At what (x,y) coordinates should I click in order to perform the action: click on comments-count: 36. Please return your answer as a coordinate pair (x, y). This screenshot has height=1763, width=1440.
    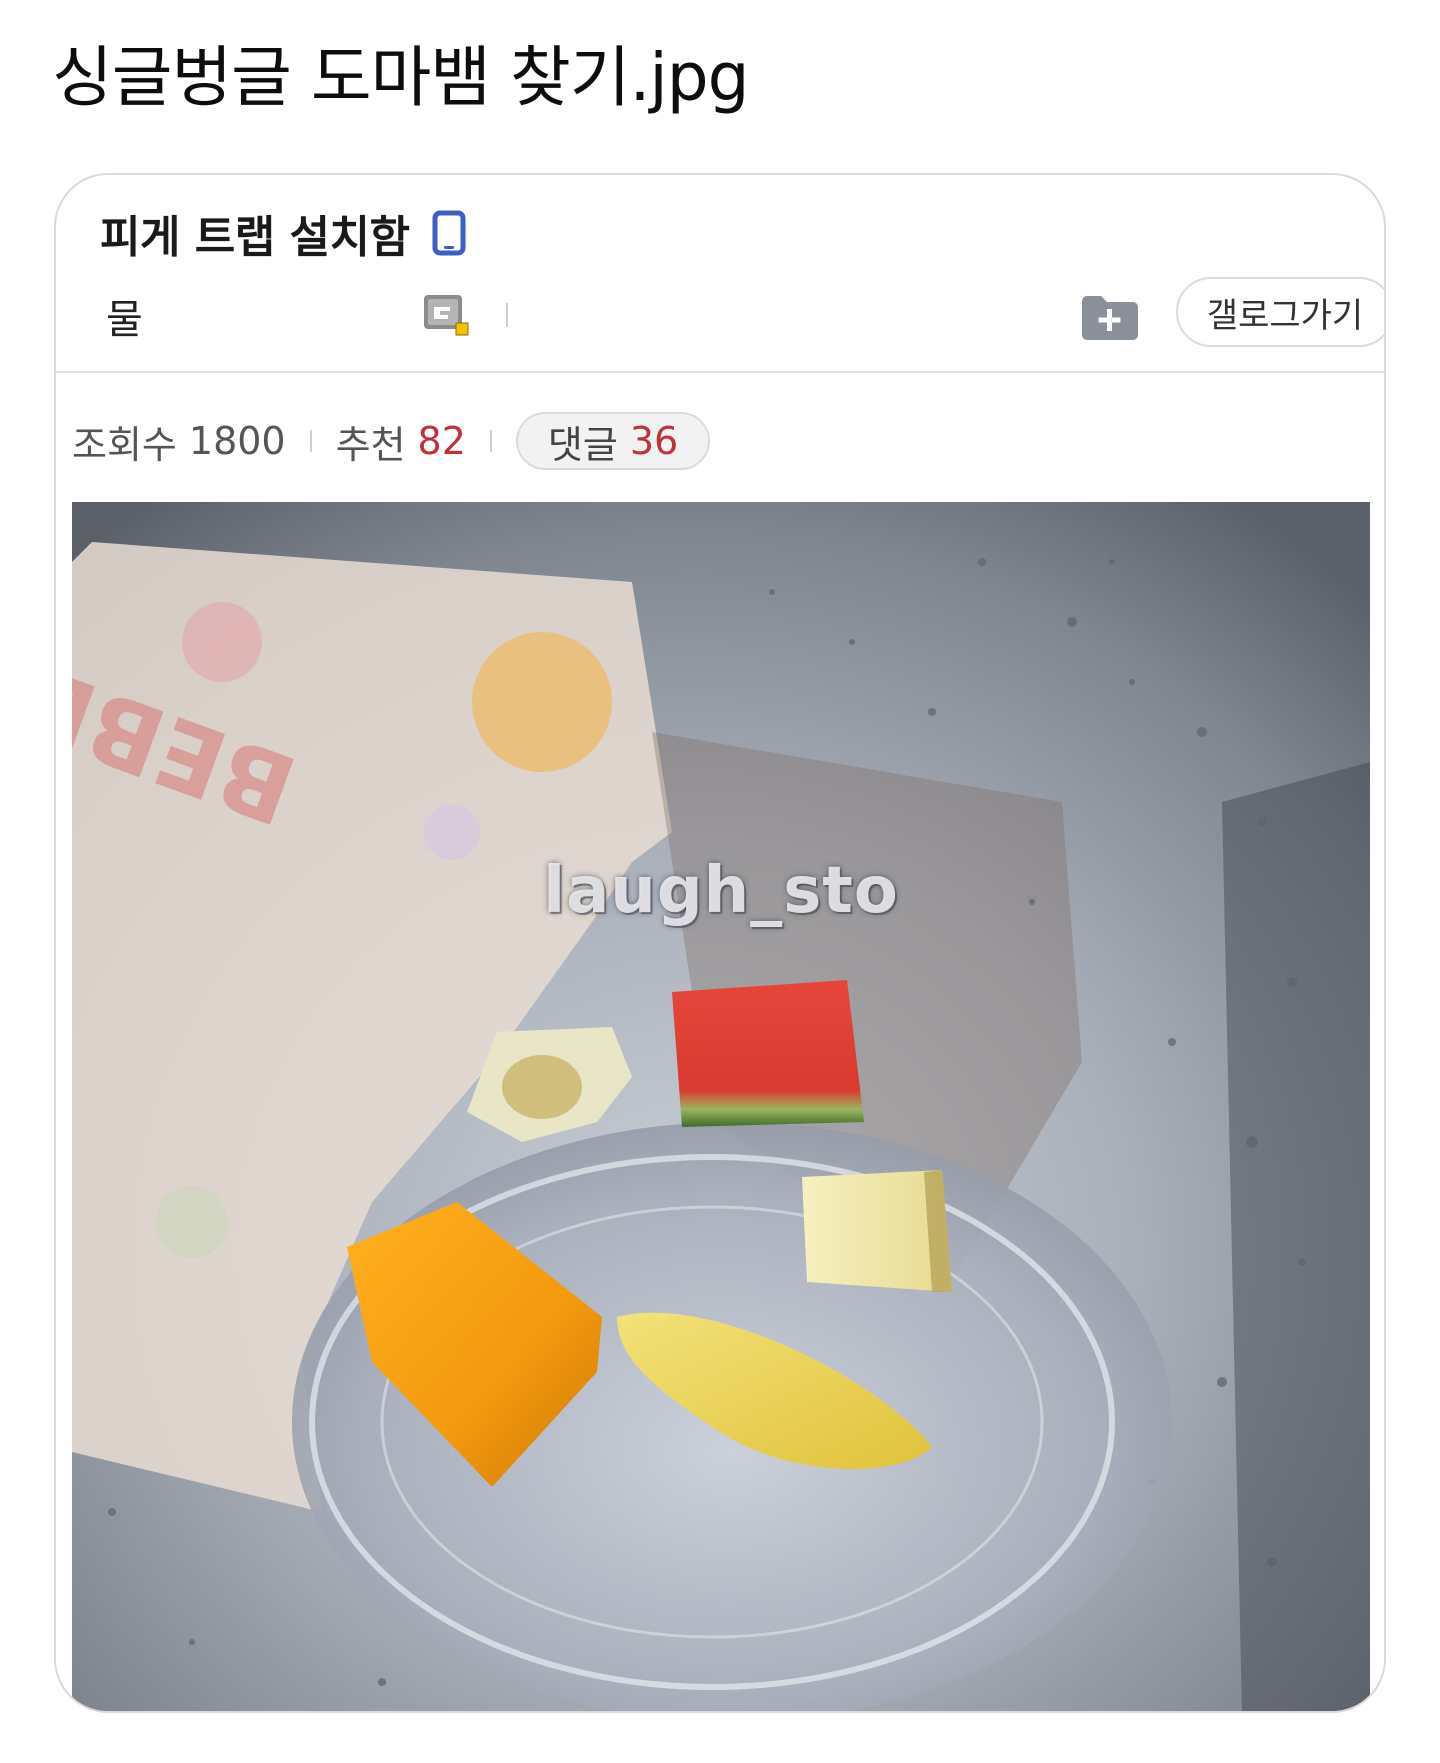
    Looking at the image, I should click on (654, 441).